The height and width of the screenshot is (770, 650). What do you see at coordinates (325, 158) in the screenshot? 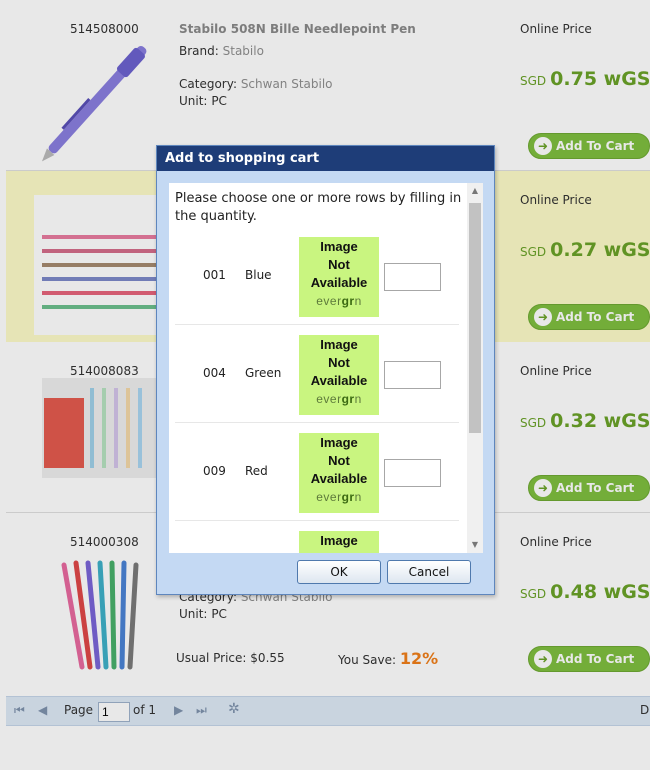
I see `dialog-title: Add to shopping cart` at bounding box center [325, 158].